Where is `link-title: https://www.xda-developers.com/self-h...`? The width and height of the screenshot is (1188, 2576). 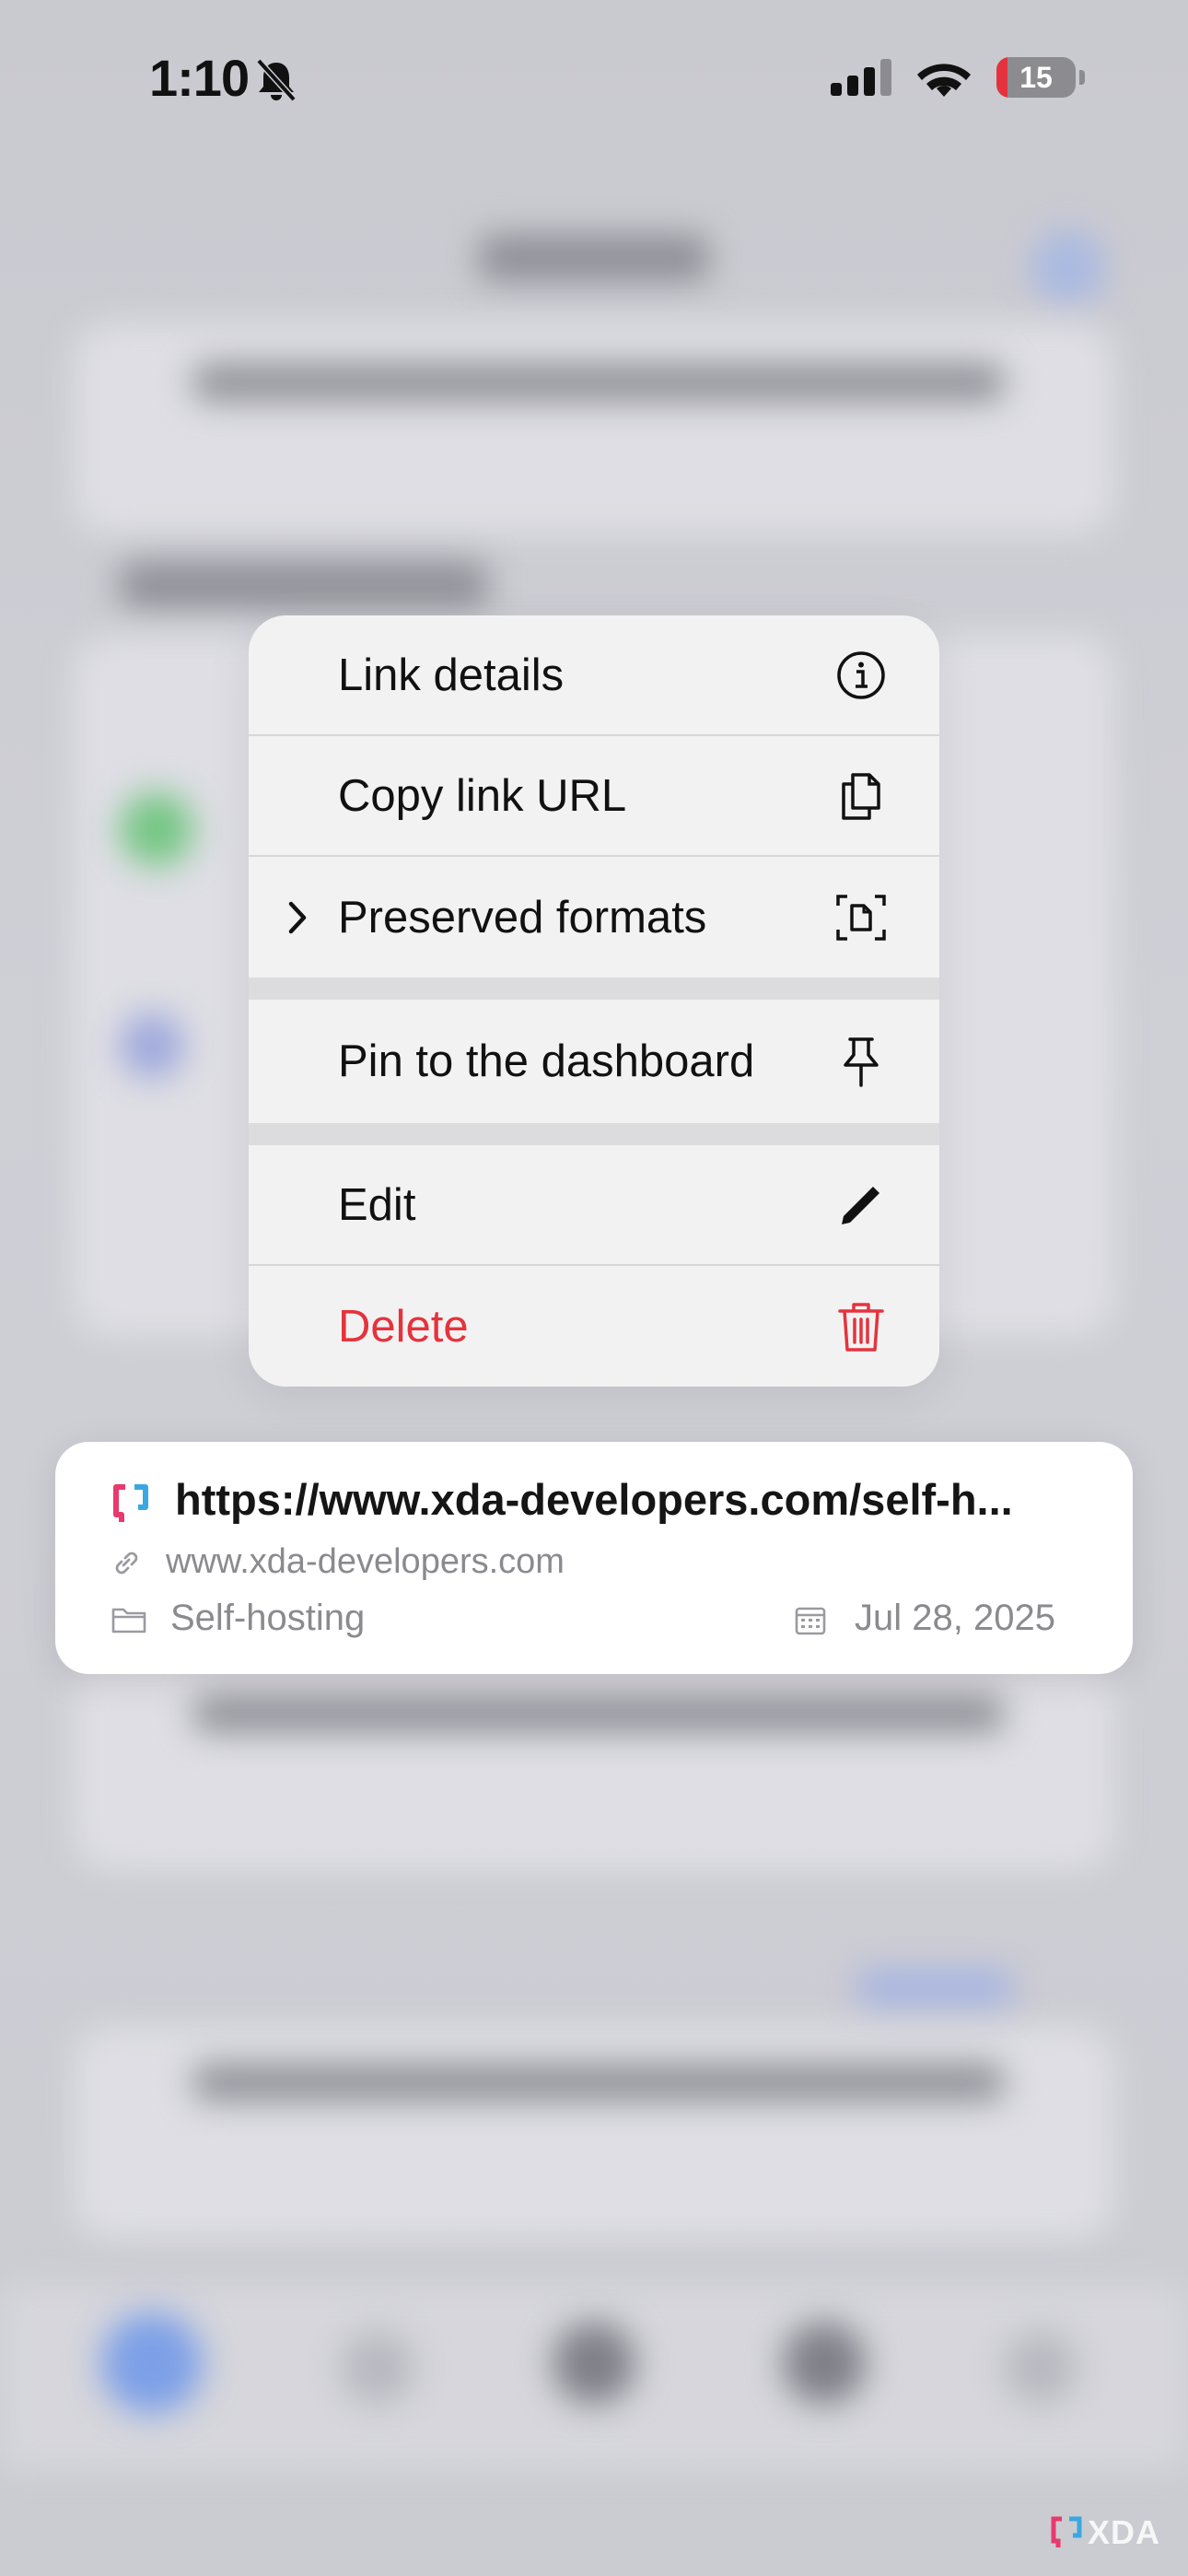
link-title: https://www.xda-developers.com/self-h... is located at coordinates (594, 1499).